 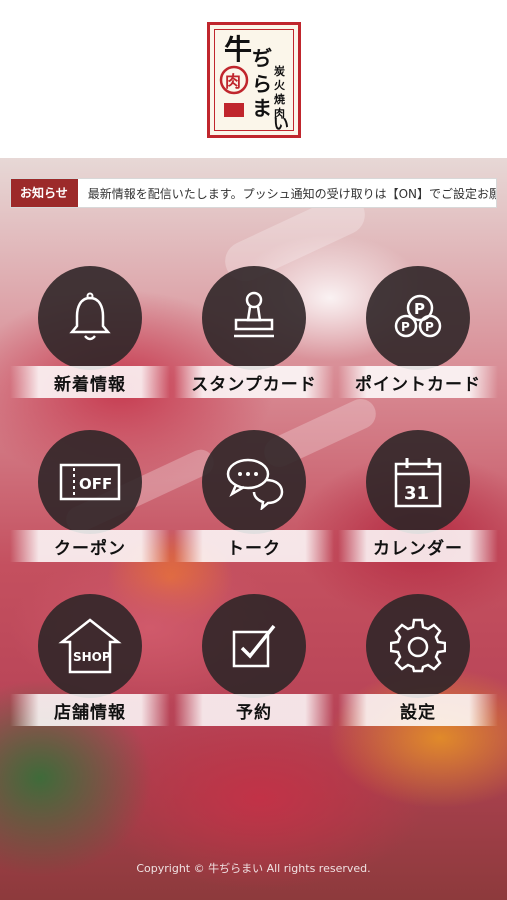 What do you see at coordinates (418, 385) in the screenshot?
I see `menu-label: ポイントカード` at bounding box center [418, 385].